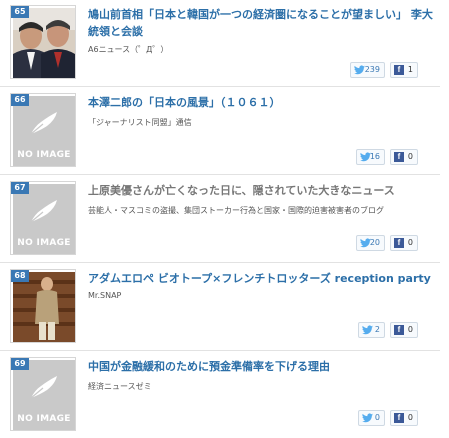 The width and height of the screenshot is (449, 438). I want to click on twitter-count: 20, so click(374, 242).